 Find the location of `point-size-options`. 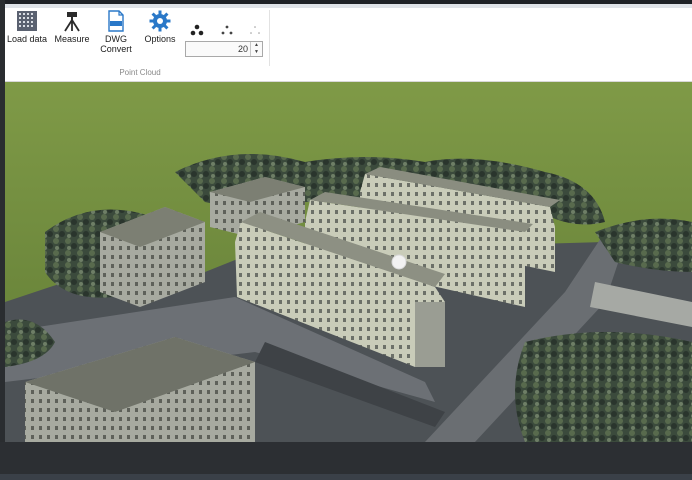

point-size-options is located at coordinates (227, 28).